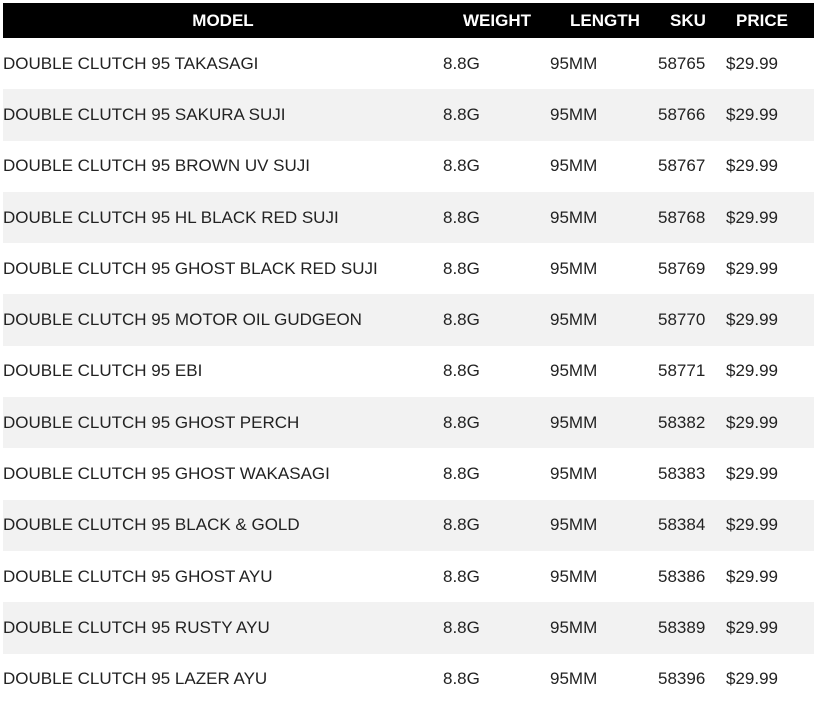  Describe the element at coordinates (765, 20) in the screenshot. I see `header-price: PRICE` at that location.